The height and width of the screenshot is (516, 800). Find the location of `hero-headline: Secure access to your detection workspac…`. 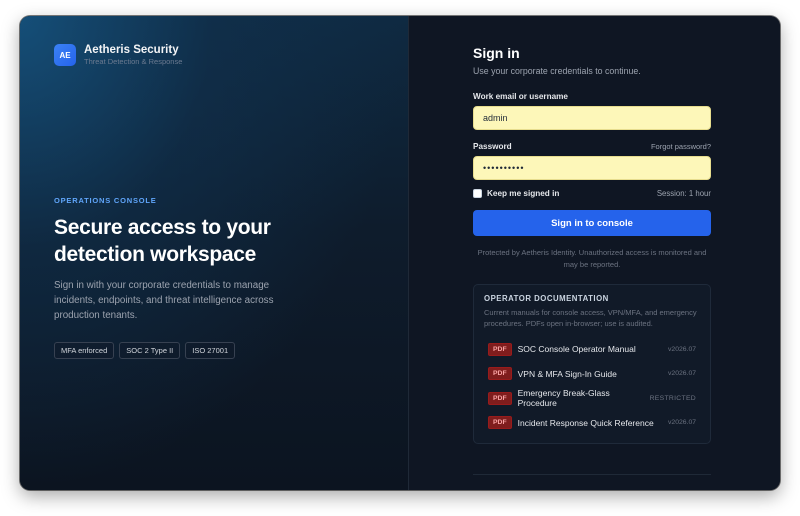

hero-headline: Secure access to your detection workspac… is located at coordinates (162, 241).